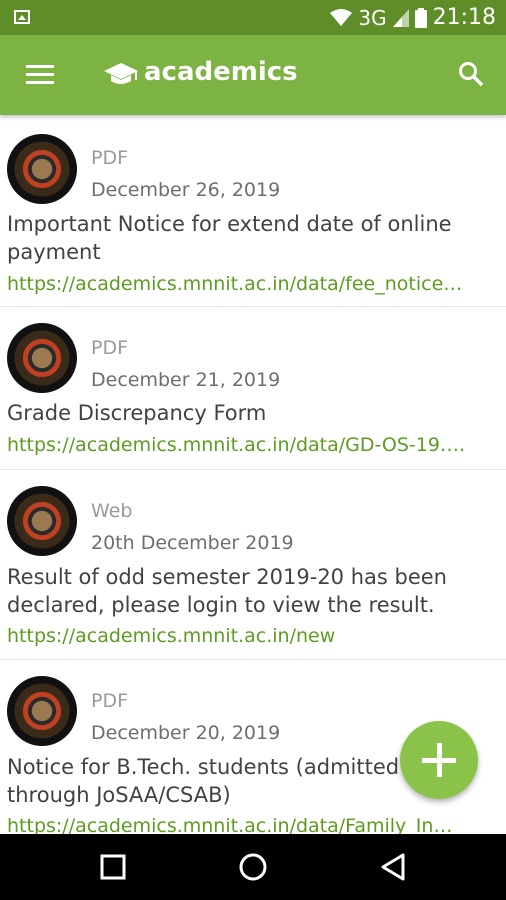 The image size is (506, 900). I want to click on triangle-back-icon, so click(393, 867).